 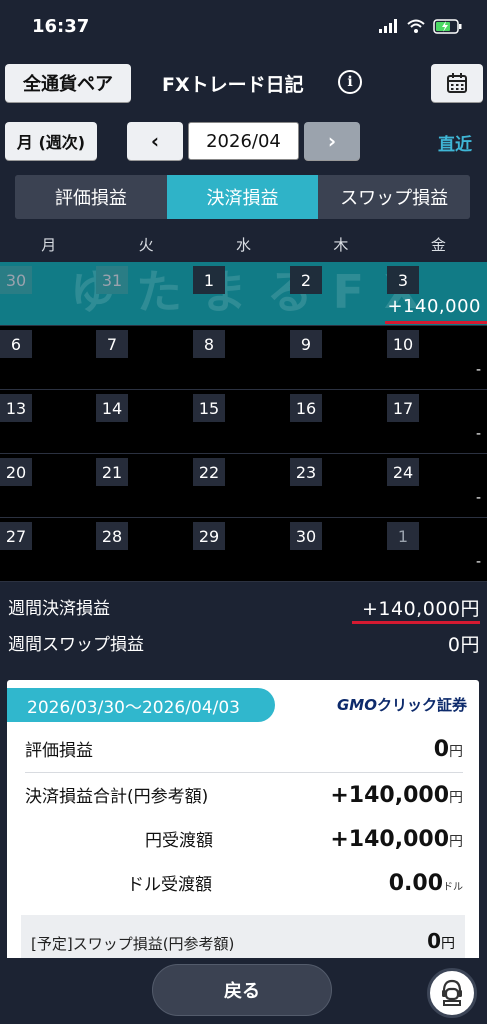 I want to click on pending-swap-unit: 円, so click(x=448, y=944).